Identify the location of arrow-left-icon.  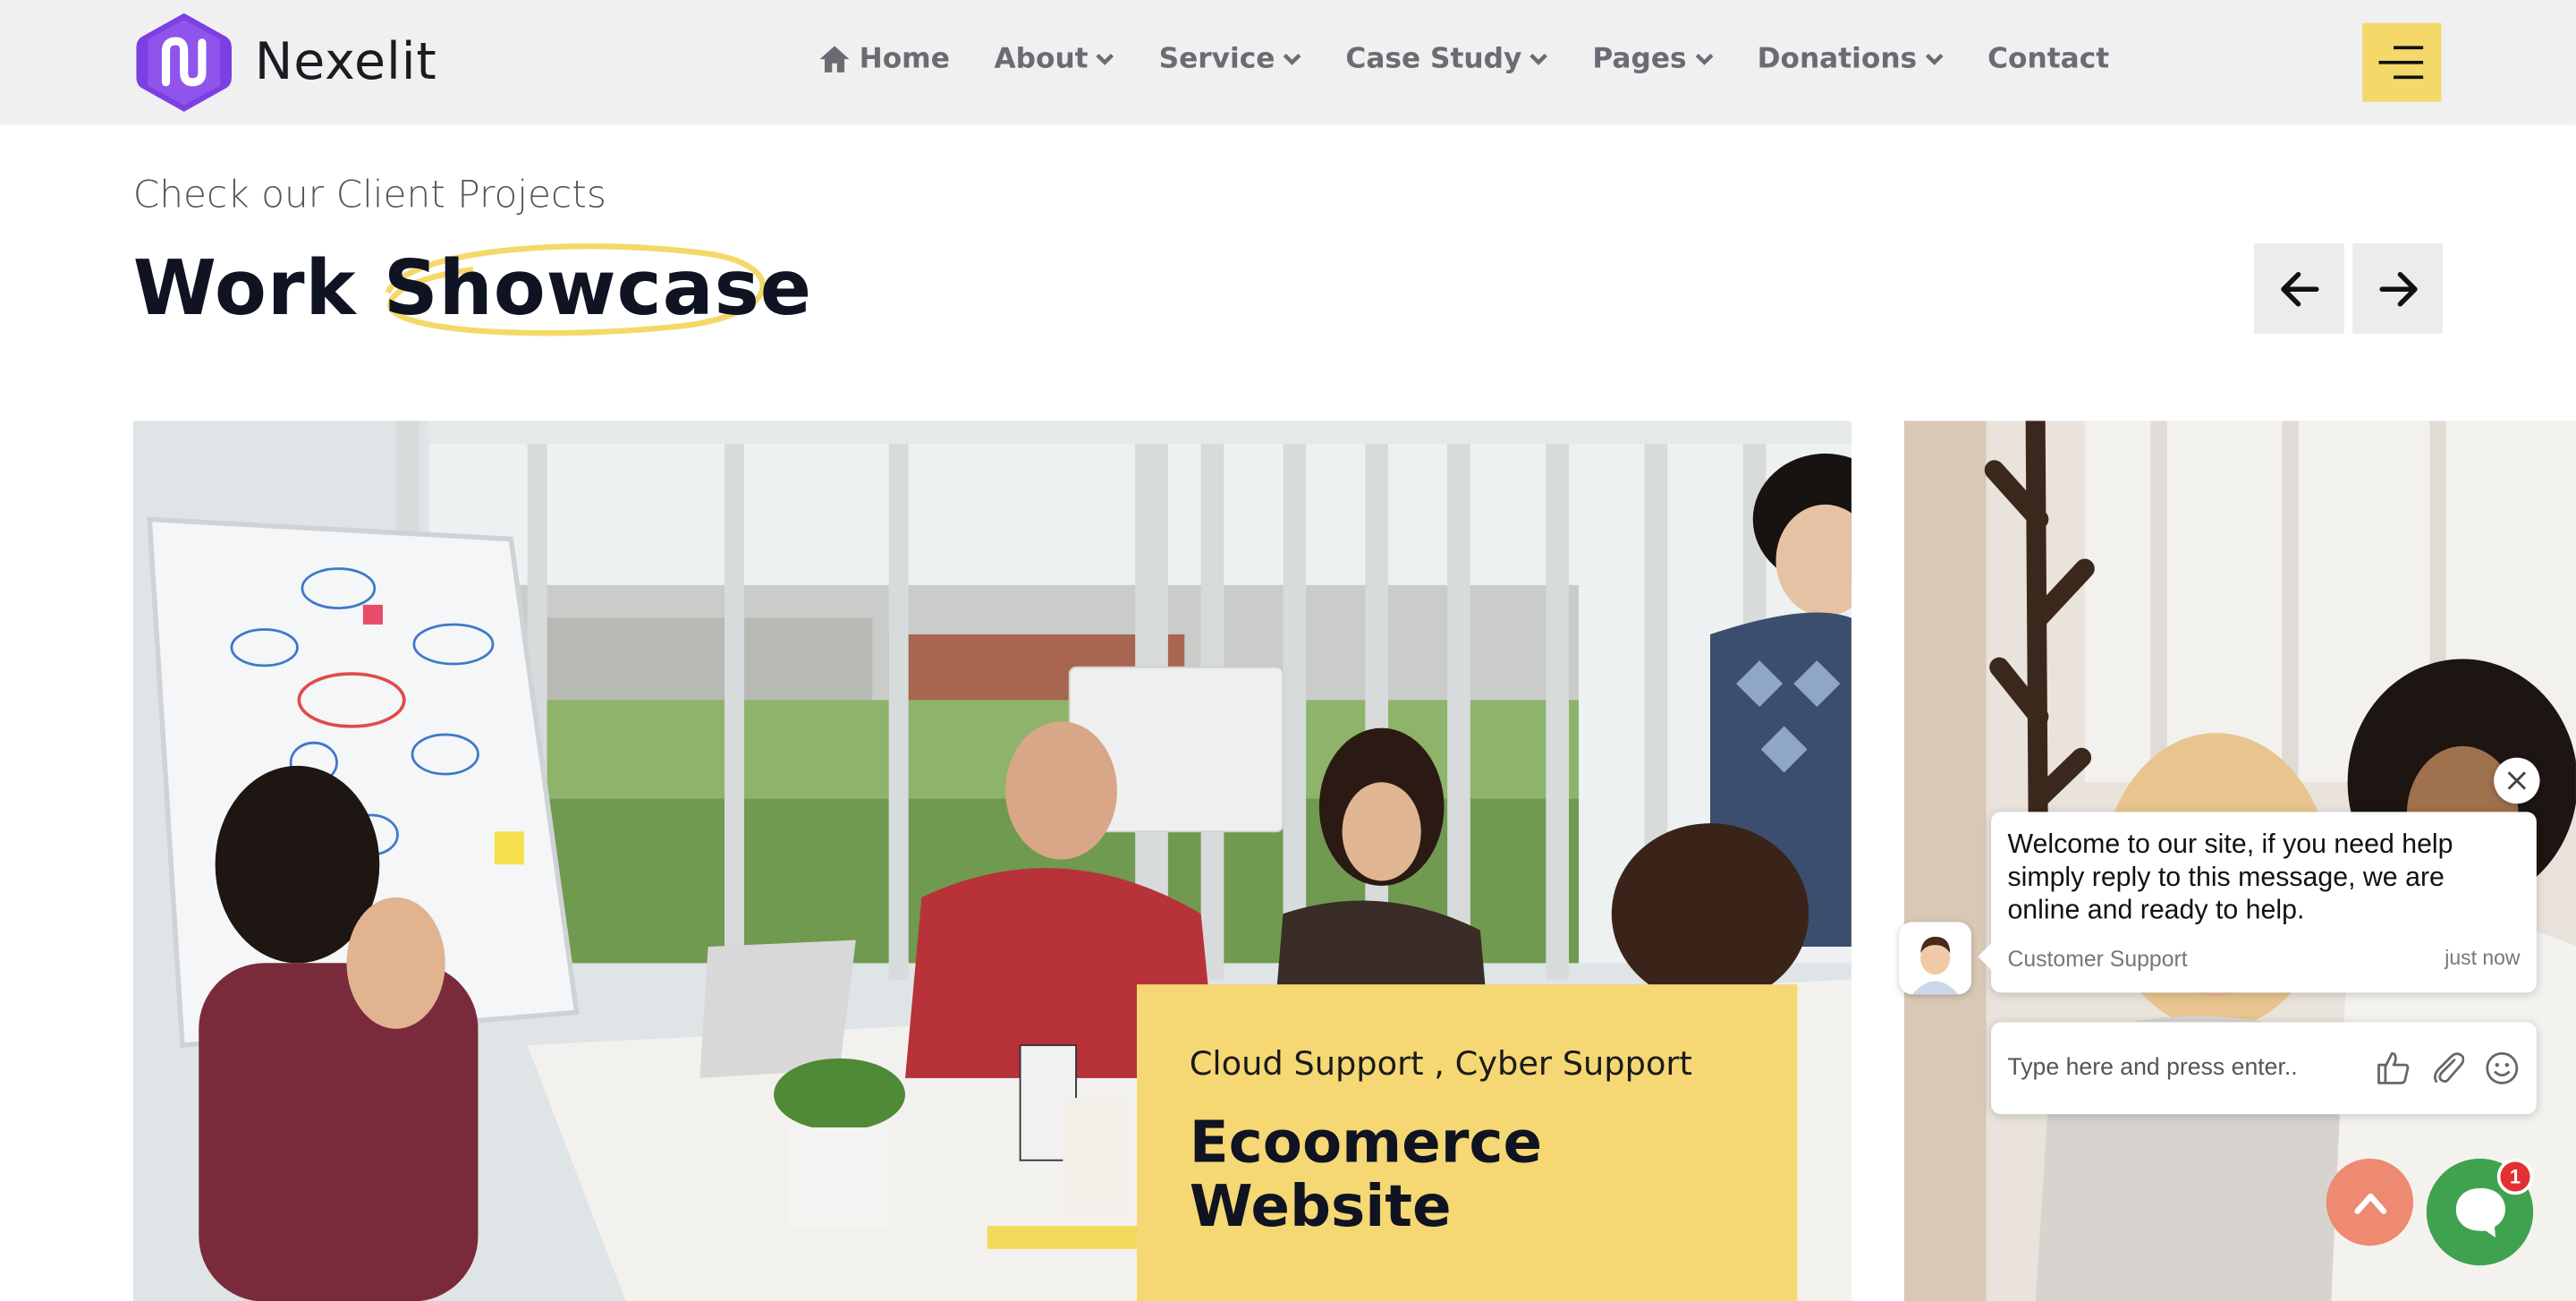
(2299, 288).